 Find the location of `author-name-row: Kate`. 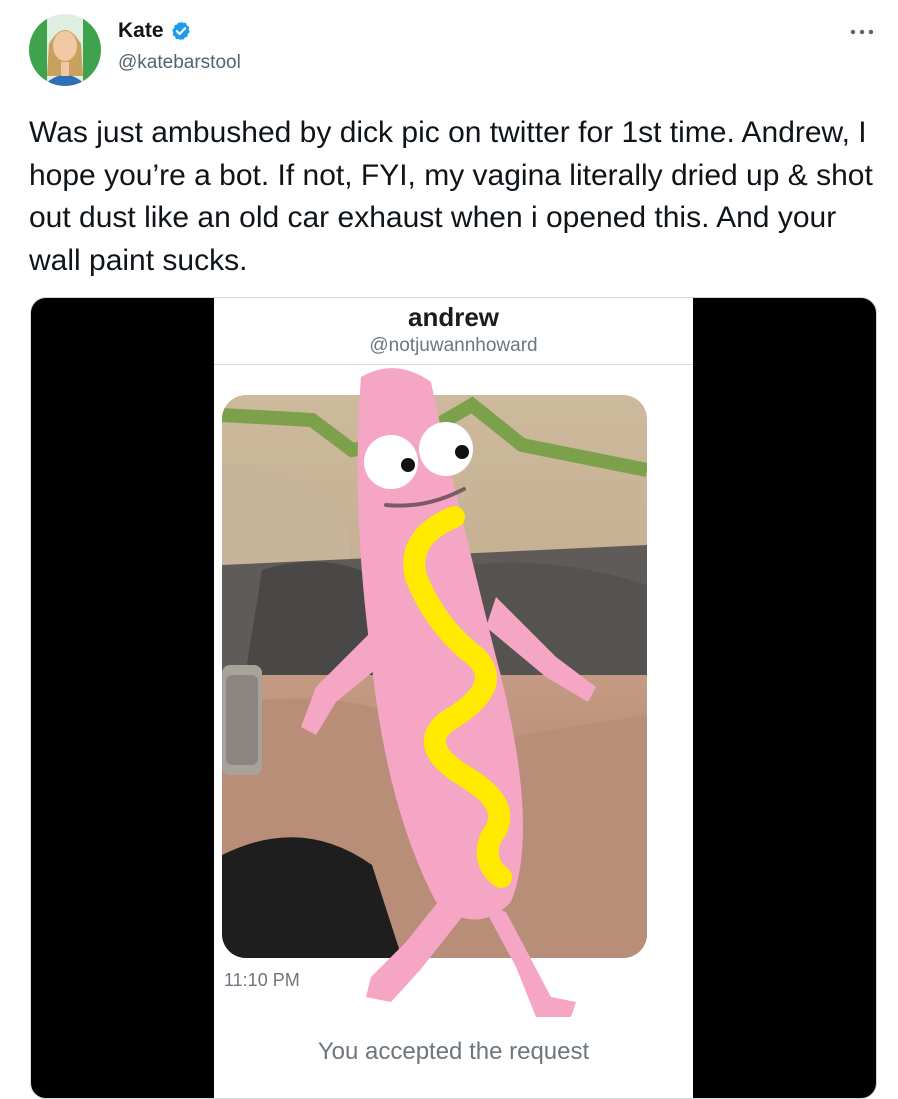

author-name-row: Kate is located at coordinates (155, 31).